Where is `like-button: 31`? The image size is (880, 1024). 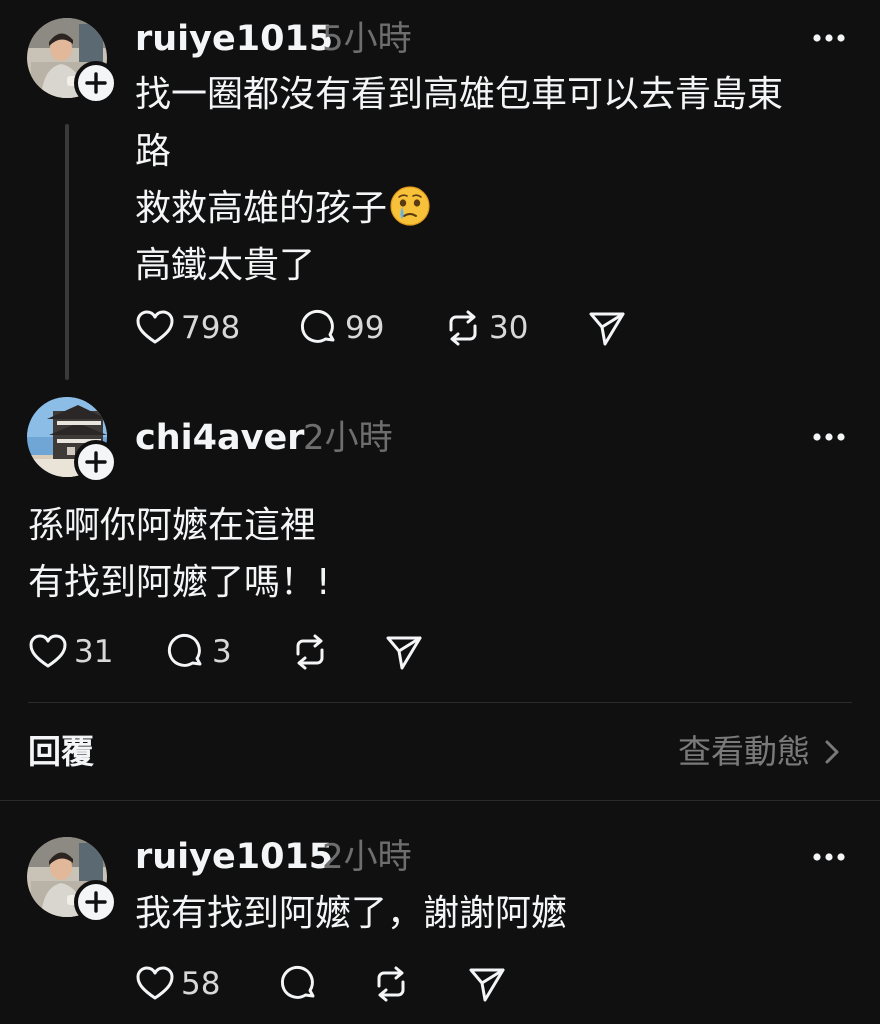
like-button: 31 is located at coordinates (70, 652).